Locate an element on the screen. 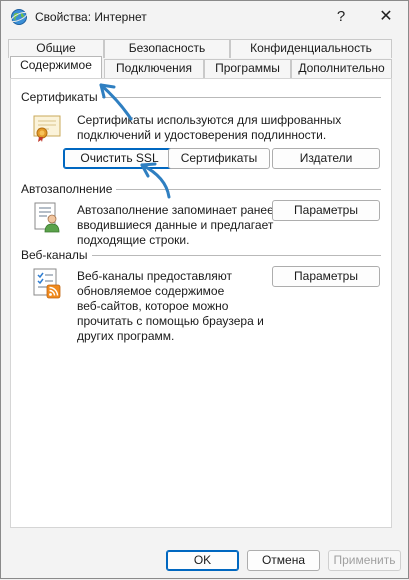 This screenshot has height=580, width=409. close-button: ✕ is located at coordinates (386, 17).